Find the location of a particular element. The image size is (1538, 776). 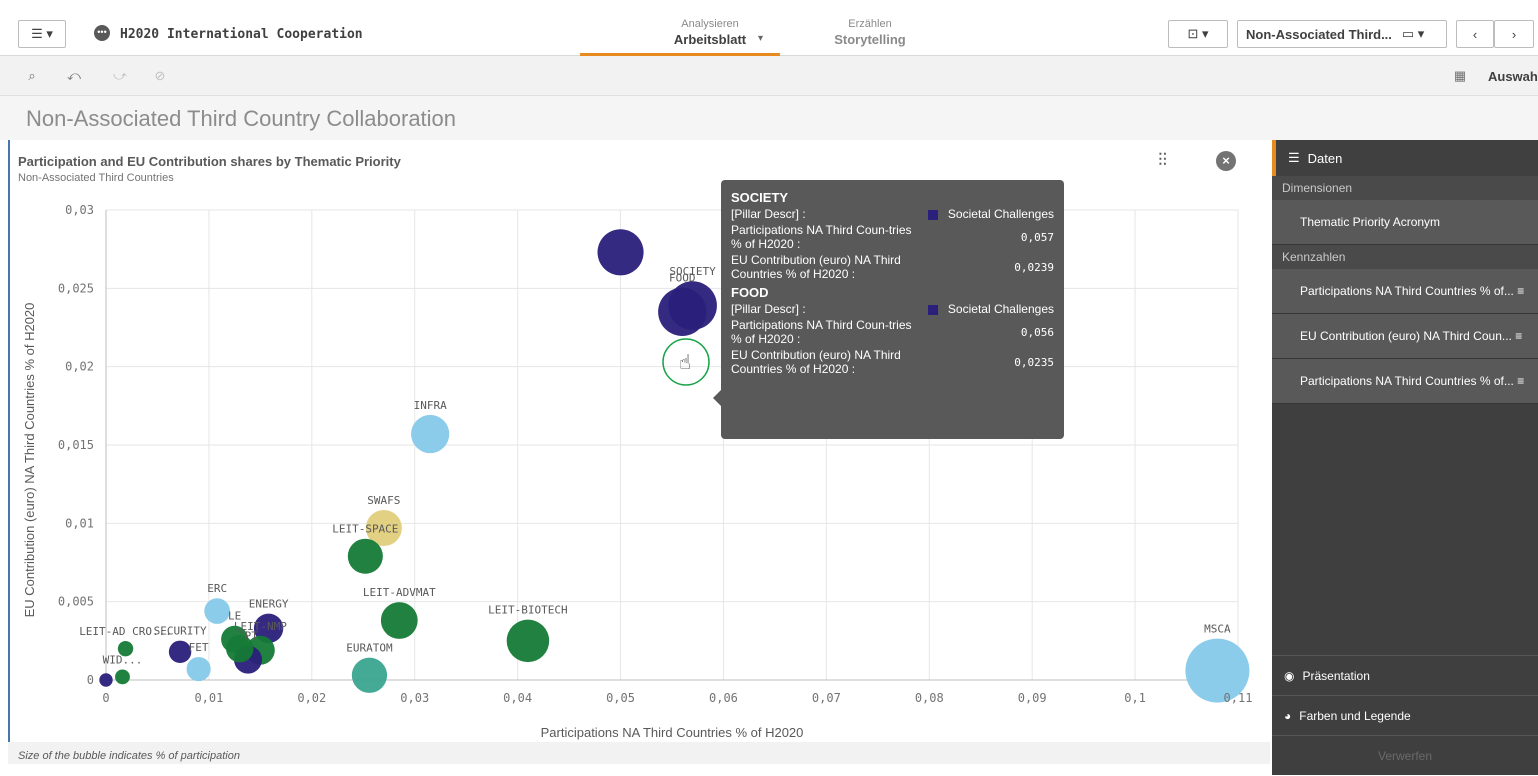

bubble-label: TPT is located at coordinates (248, 636).